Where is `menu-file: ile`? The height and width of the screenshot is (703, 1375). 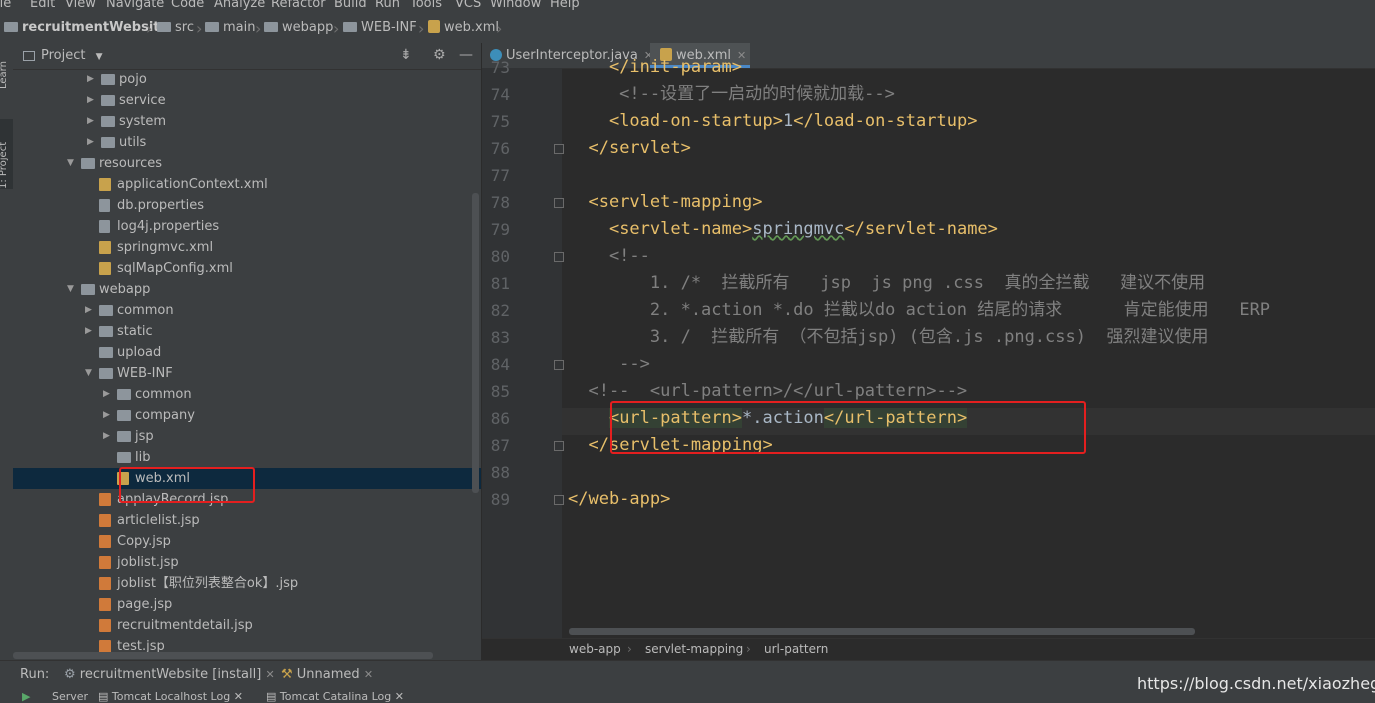
menu-file: ile is located at coordinates (5, 5).